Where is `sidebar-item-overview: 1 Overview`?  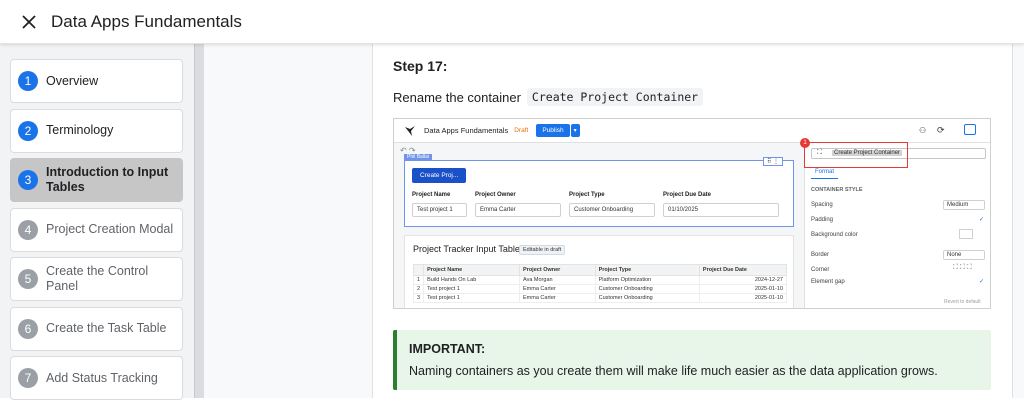 sidebar-item-overview: 1 Overview is located at coordinates (96, 81).